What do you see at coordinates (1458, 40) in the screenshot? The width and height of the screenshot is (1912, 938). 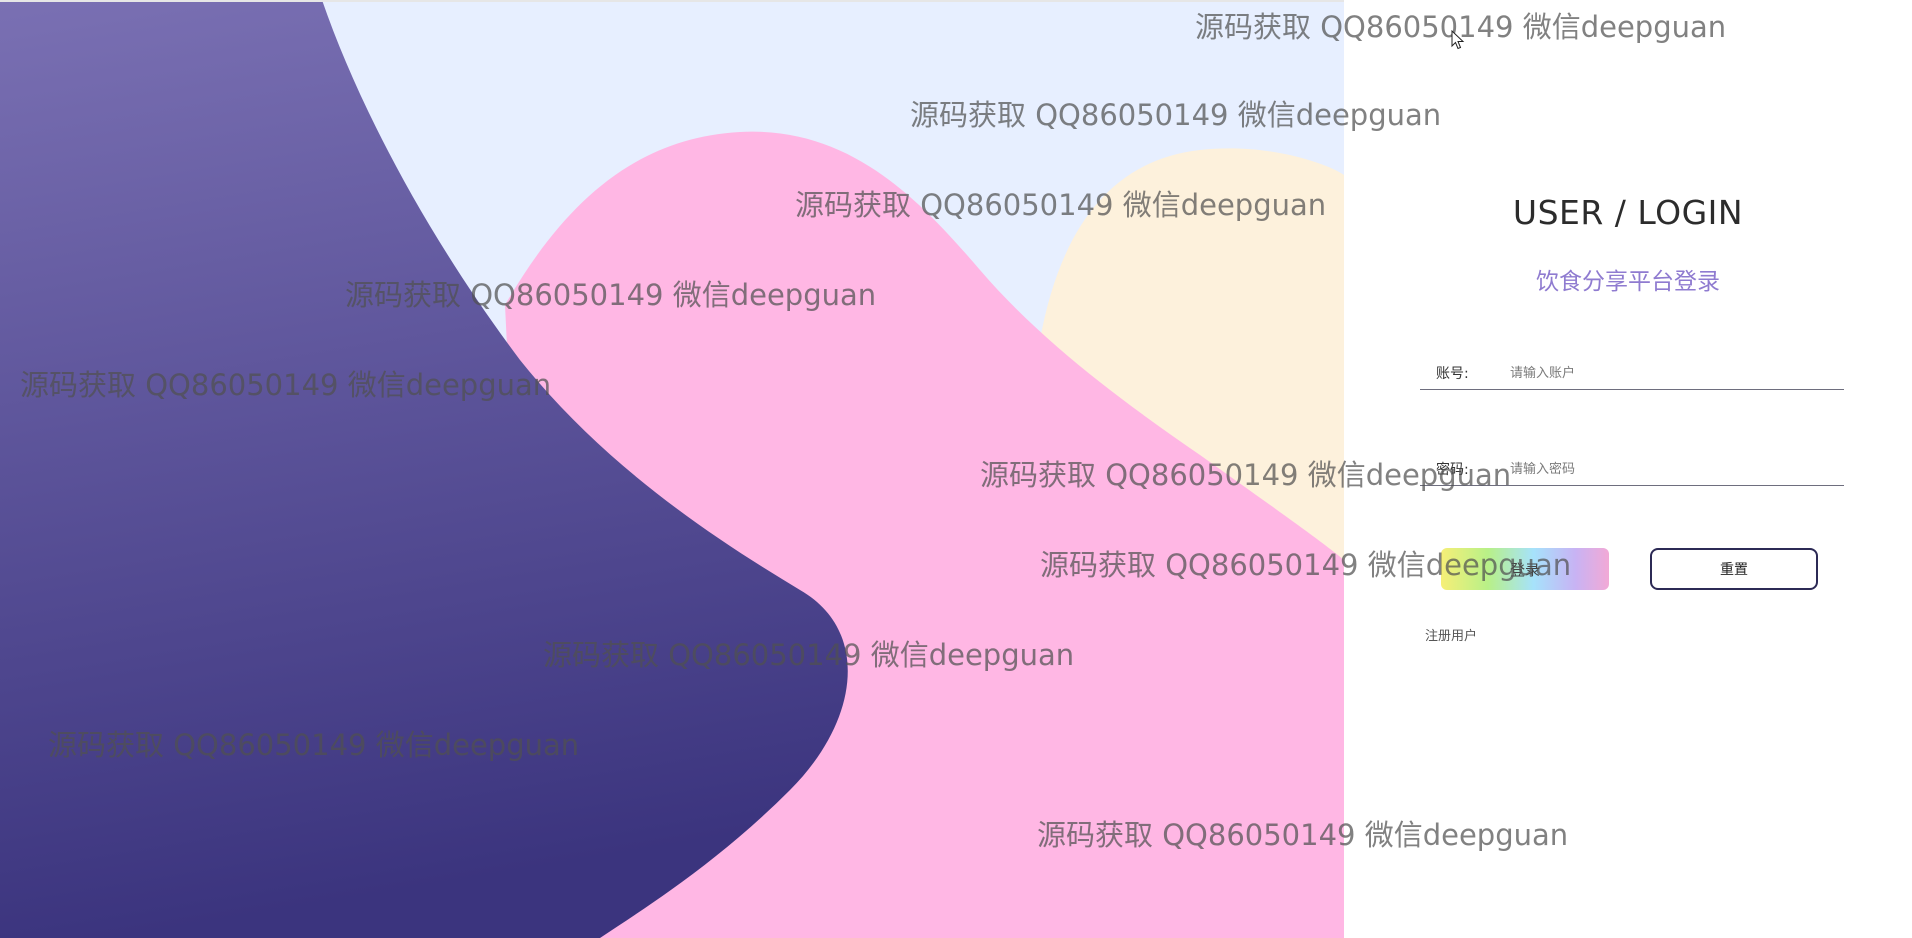 I see `mouse-cursor-icon` at bounding box center [1458, 40].